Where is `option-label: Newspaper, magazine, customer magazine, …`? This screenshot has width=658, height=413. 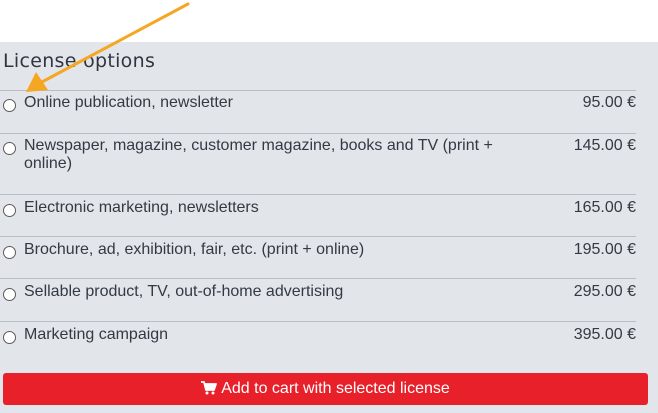
option-label: Newspaper, magazine, customer magazine, … is located at coordinates (258, 154).